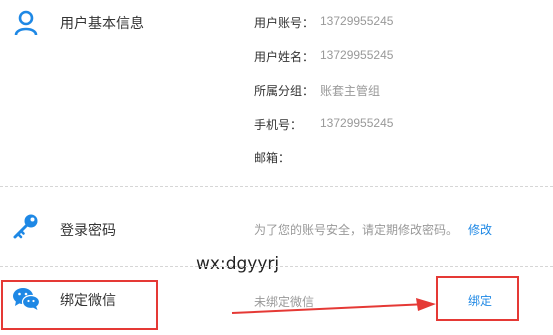  What do you see at coordinates (350, 91) in the screenshot?
I see `group-value: 账套主管组` at bounding box center [350, 91].